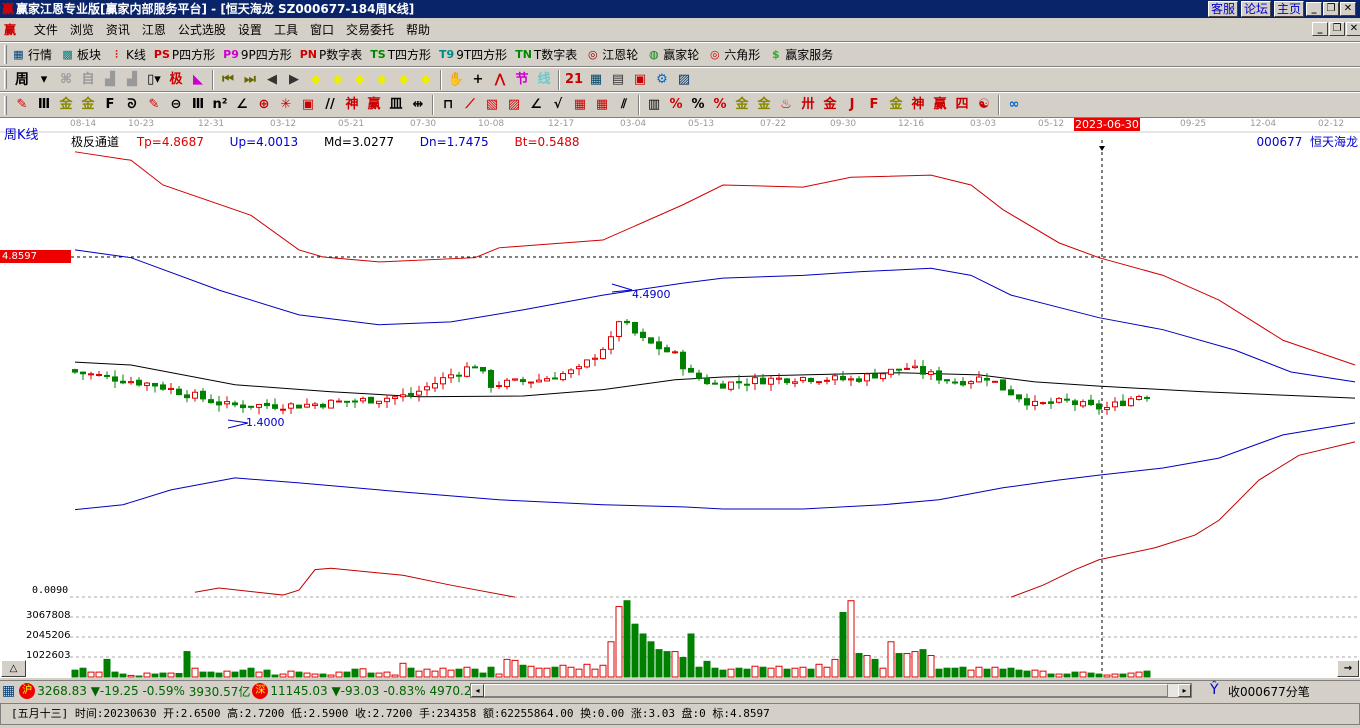 The width and height of the screenshot is (1360, 728). I want to click on toolbar-button-6: TS T四方形, so click(400, 54).